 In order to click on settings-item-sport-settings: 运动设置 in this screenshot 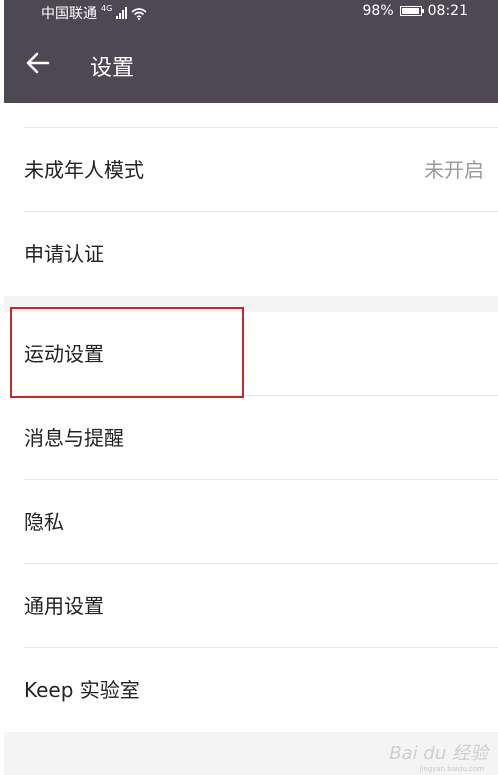, I will do `click(251, 354)`.